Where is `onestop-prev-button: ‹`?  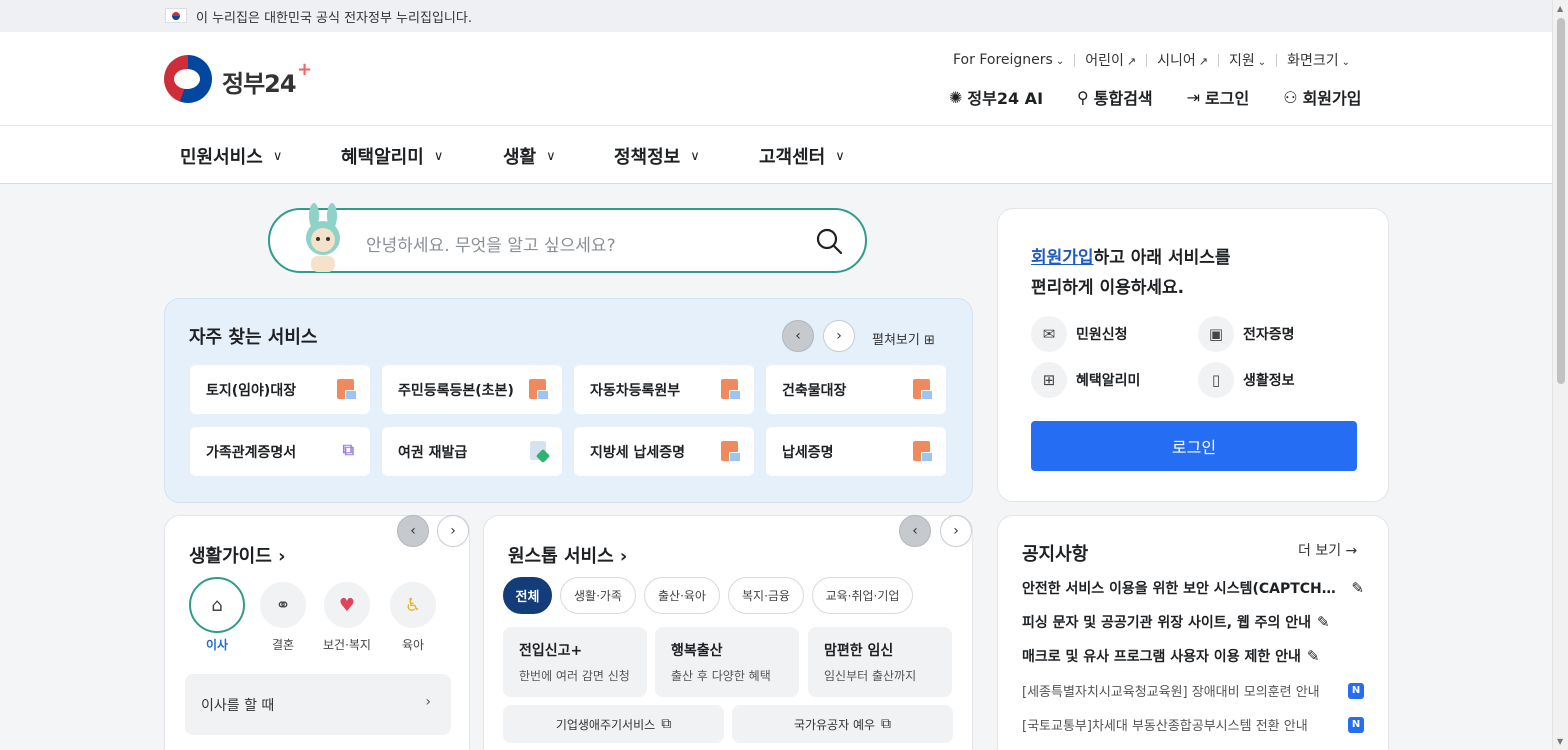 onestop-prev-button: ‹ is located at coordinates (915, 531).